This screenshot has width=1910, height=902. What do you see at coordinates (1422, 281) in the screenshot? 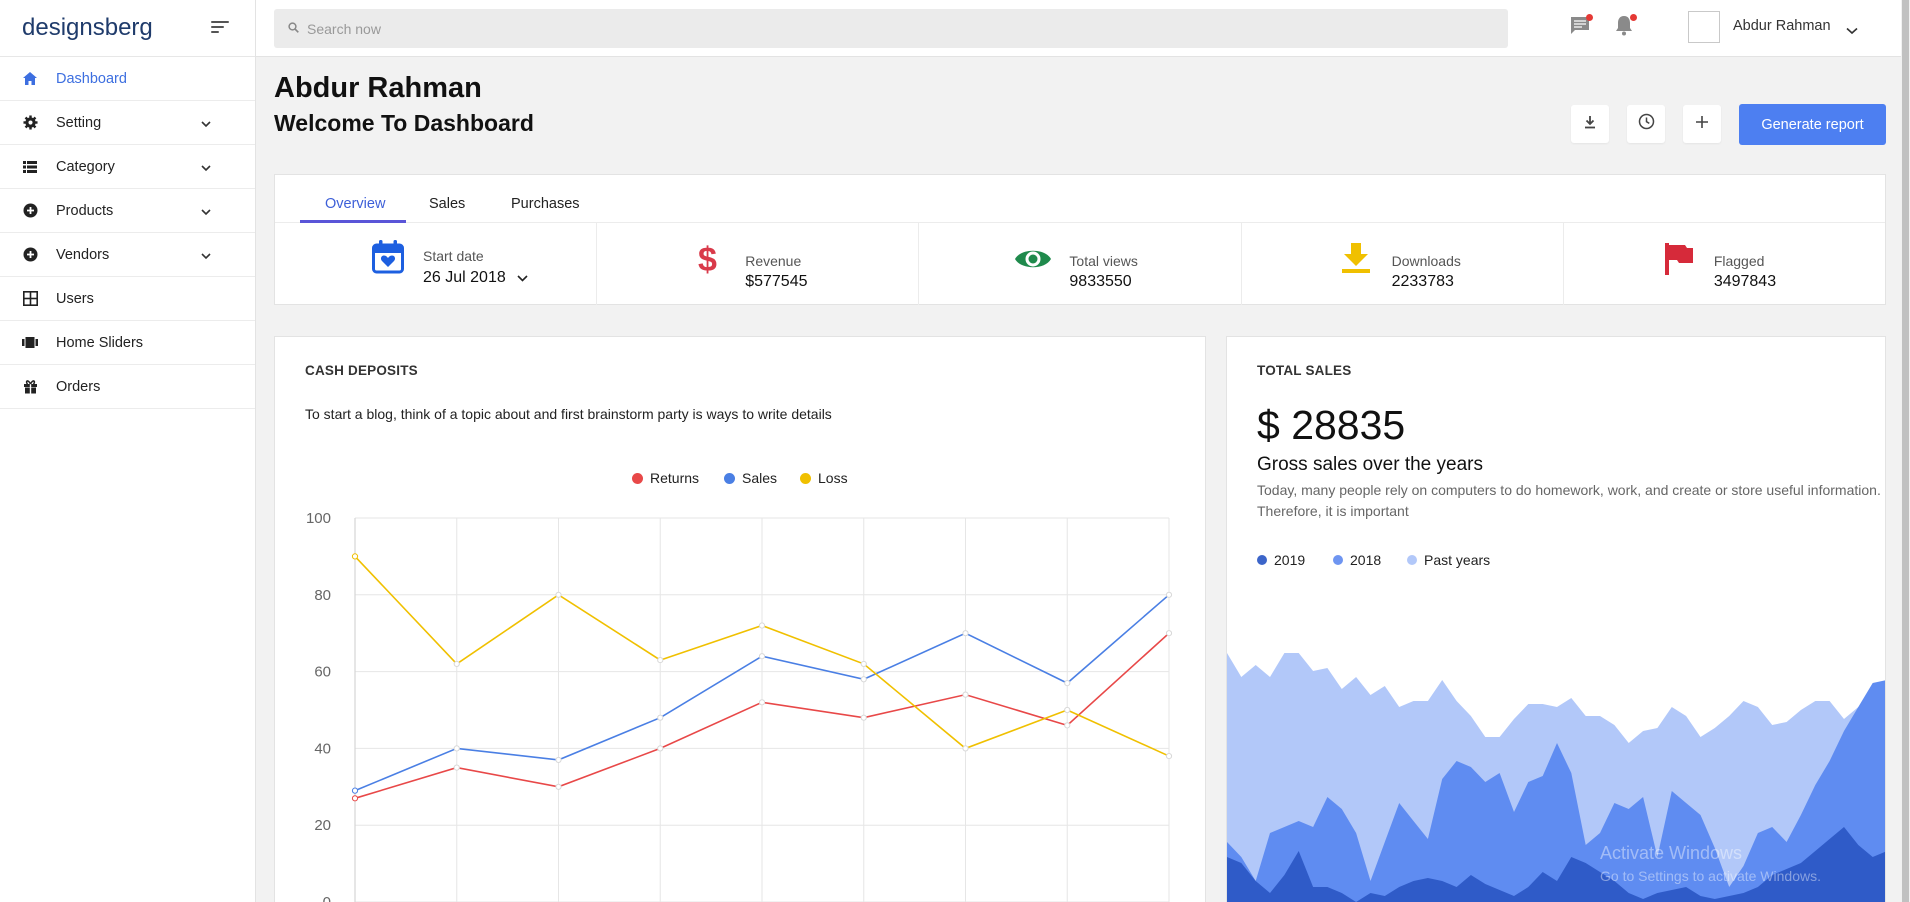
I see `stat-value: 2233783` at bounding box center [1422, 281].